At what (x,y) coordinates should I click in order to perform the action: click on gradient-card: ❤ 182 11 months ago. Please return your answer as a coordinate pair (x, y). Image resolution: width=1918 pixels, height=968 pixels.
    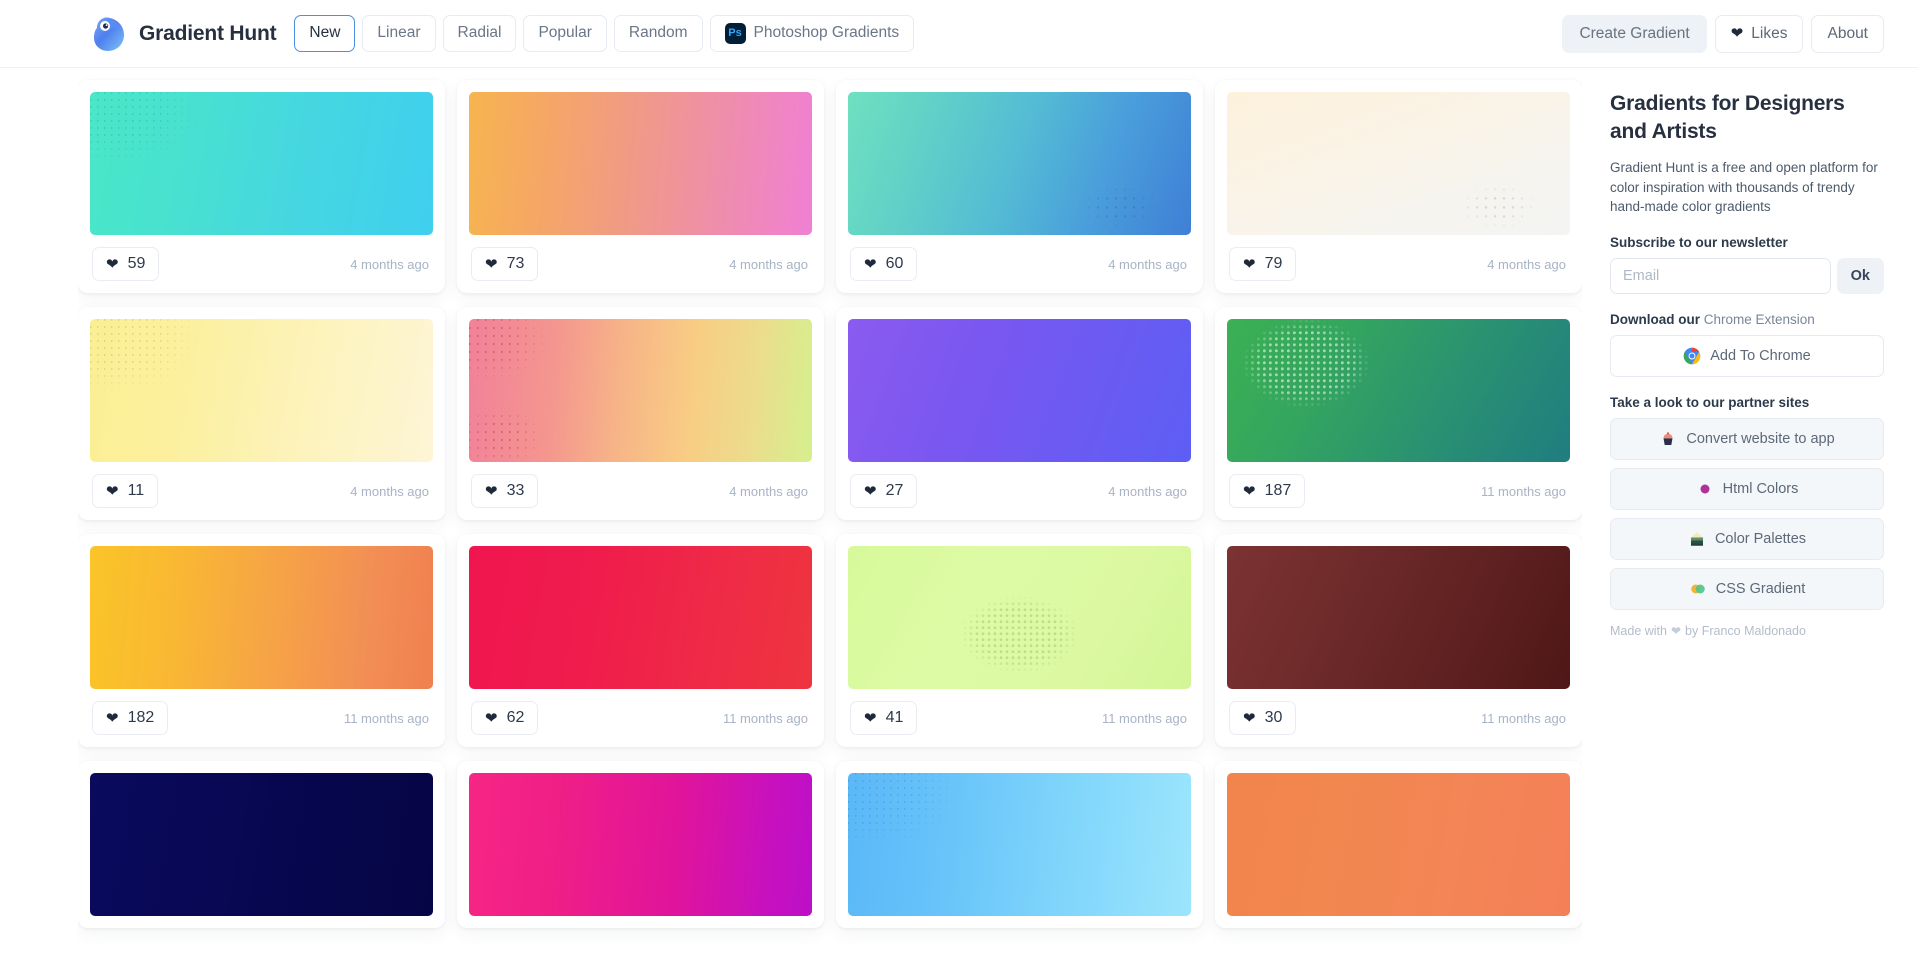
    Looking at the image, I should click on (261, 640).